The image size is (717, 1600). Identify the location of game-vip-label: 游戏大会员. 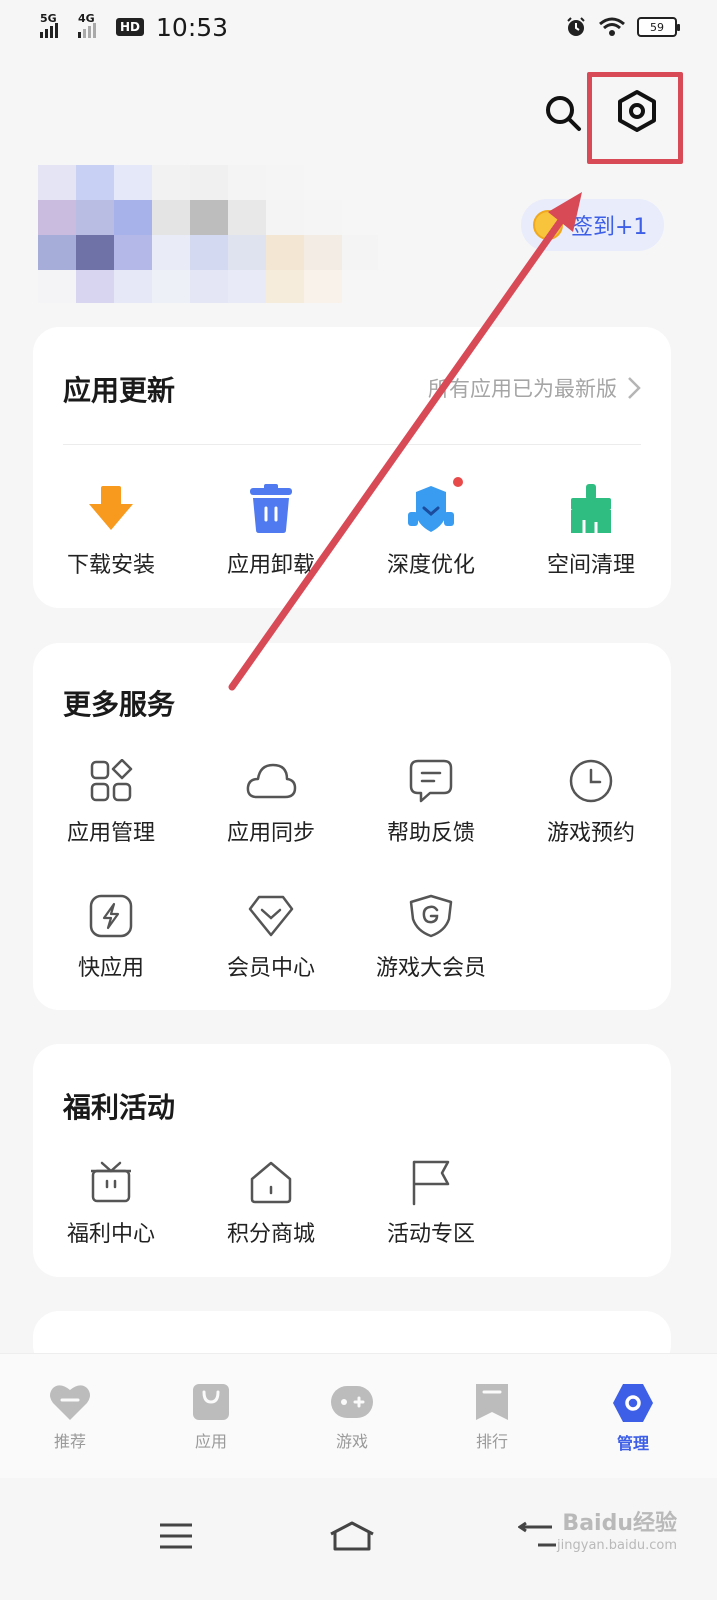
(430, 968).